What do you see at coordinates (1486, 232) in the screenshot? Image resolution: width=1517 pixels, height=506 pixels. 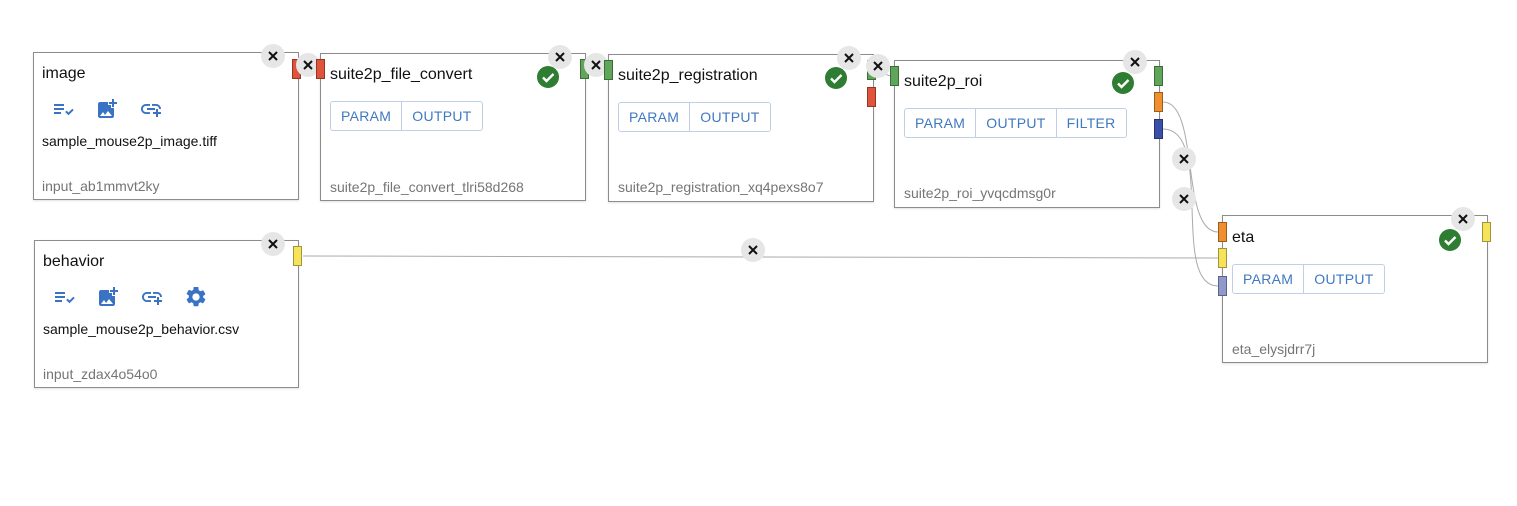 I see `handle-eta-output` at bounding box center [1486, 232].